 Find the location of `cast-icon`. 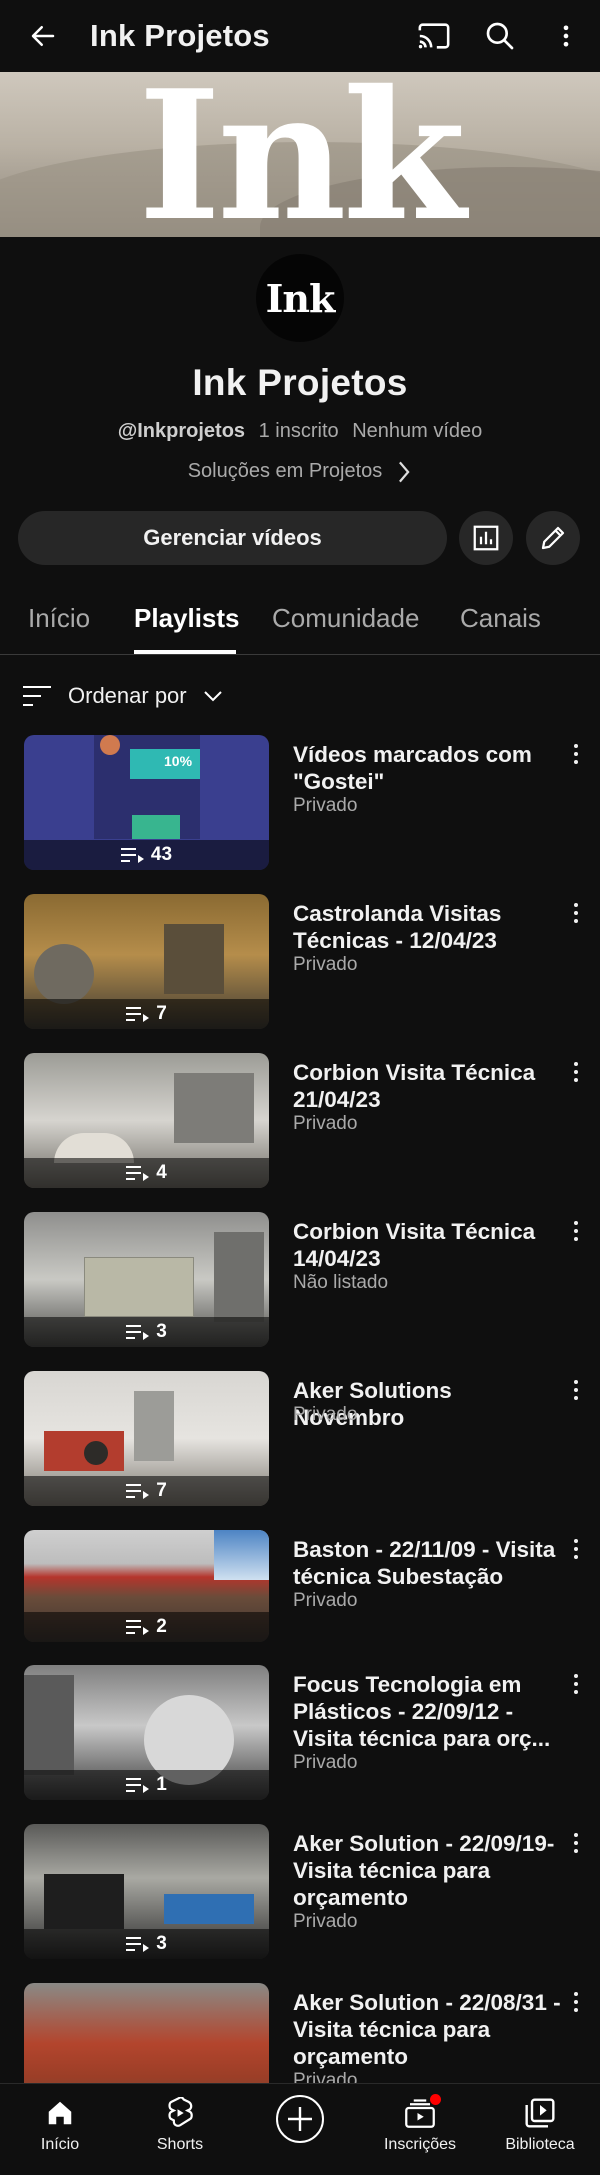

cast-icon is located at coordinates (434, 36).